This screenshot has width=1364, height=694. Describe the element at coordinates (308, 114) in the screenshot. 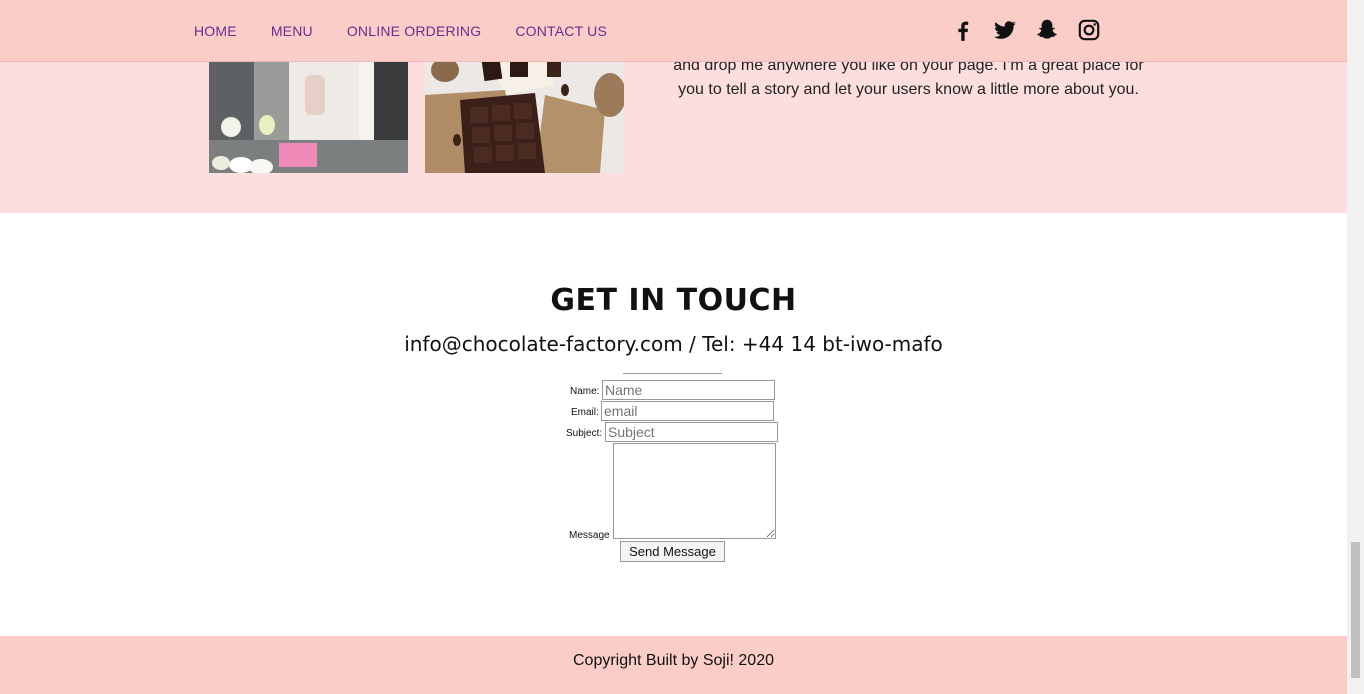

I see `kitchen-photo` at that location.